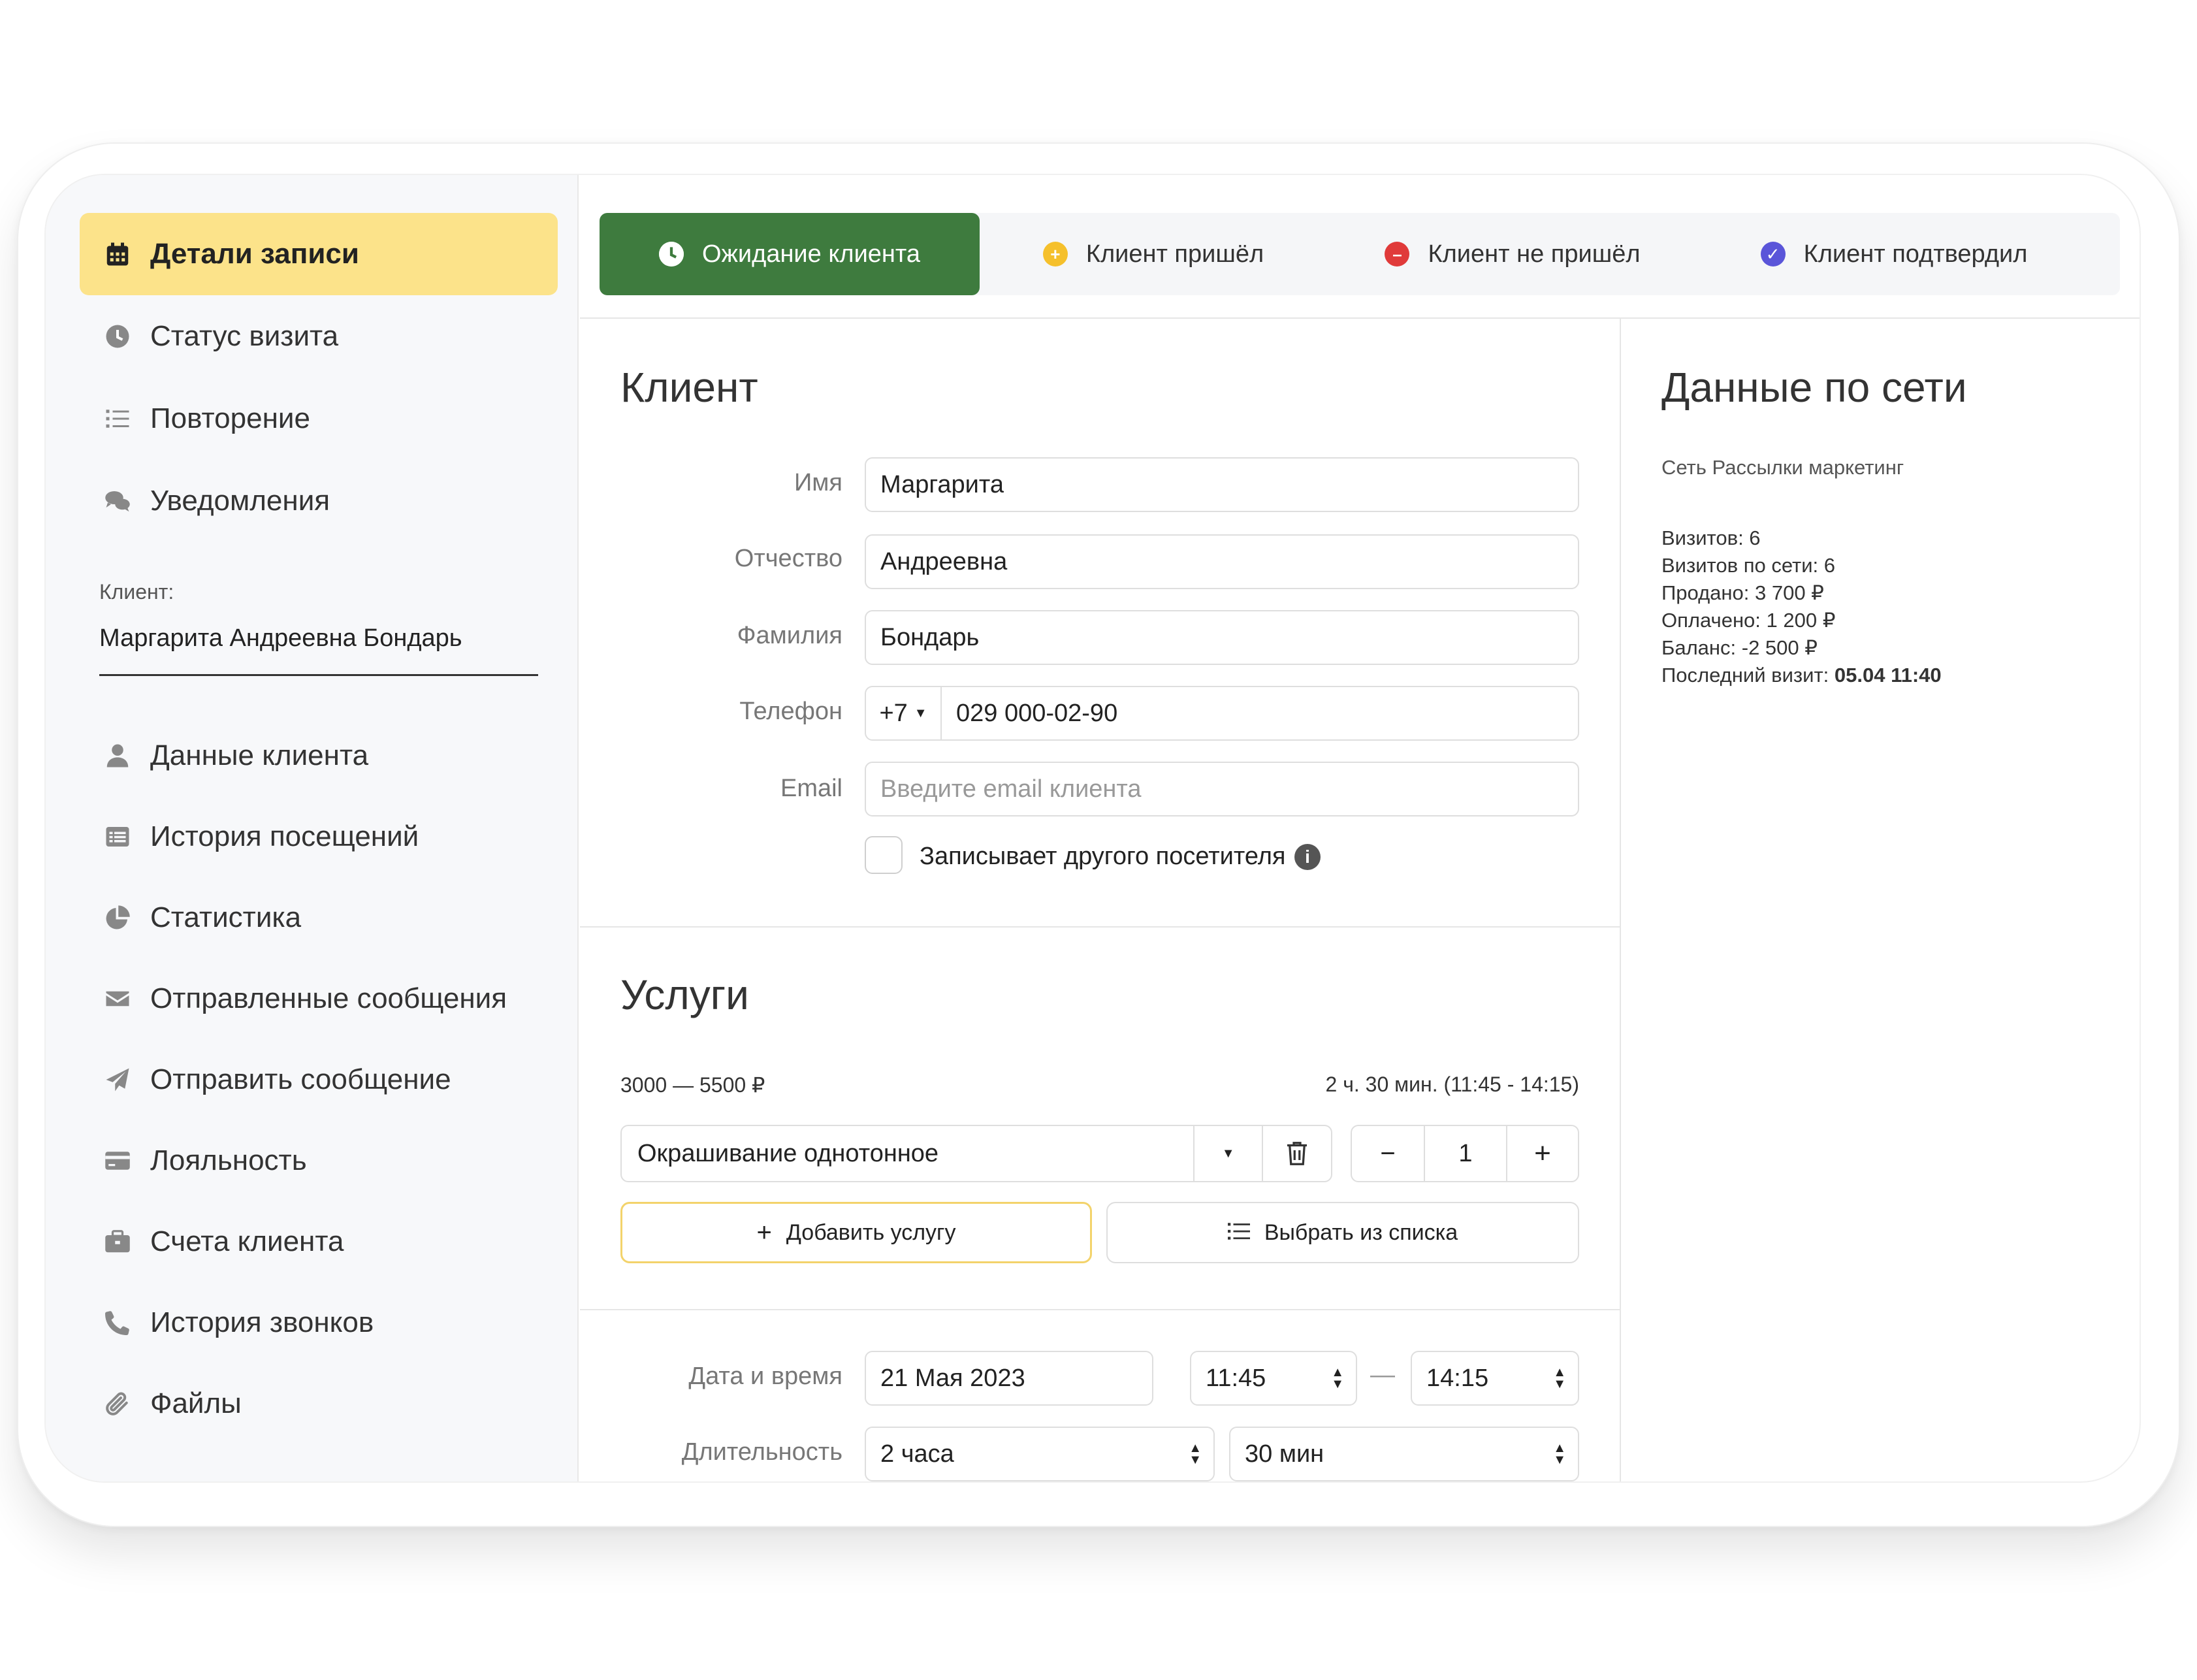 This screenshot has width=2197, height=1680. I want to click on email-input: Введите email клиента, so click(1222, 789).